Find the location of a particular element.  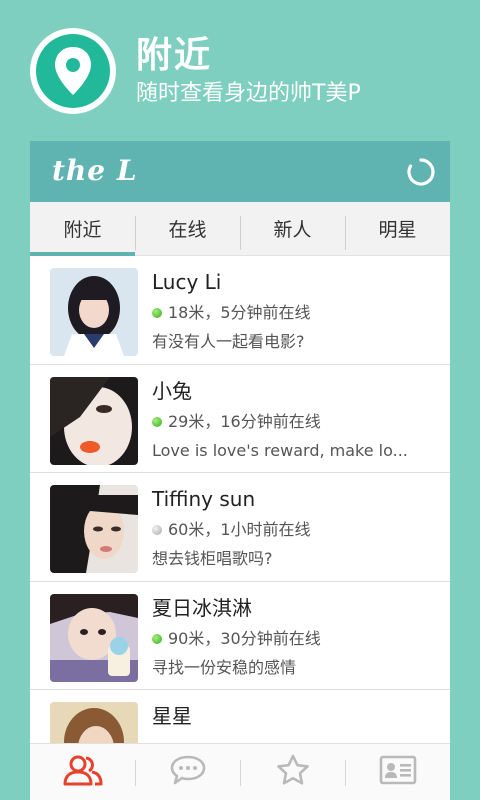

location-pin-icon is located at coordinates (73, 71).